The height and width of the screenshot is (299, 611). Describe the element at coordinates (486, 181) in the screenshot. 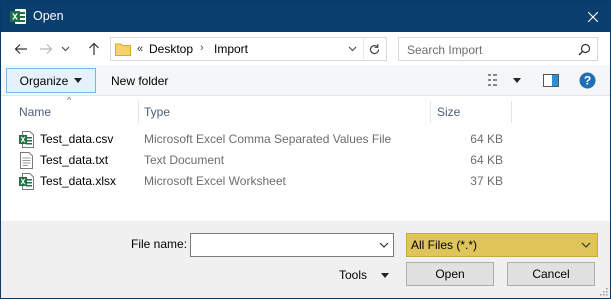

I see `file-size: 37 KB` at that location.